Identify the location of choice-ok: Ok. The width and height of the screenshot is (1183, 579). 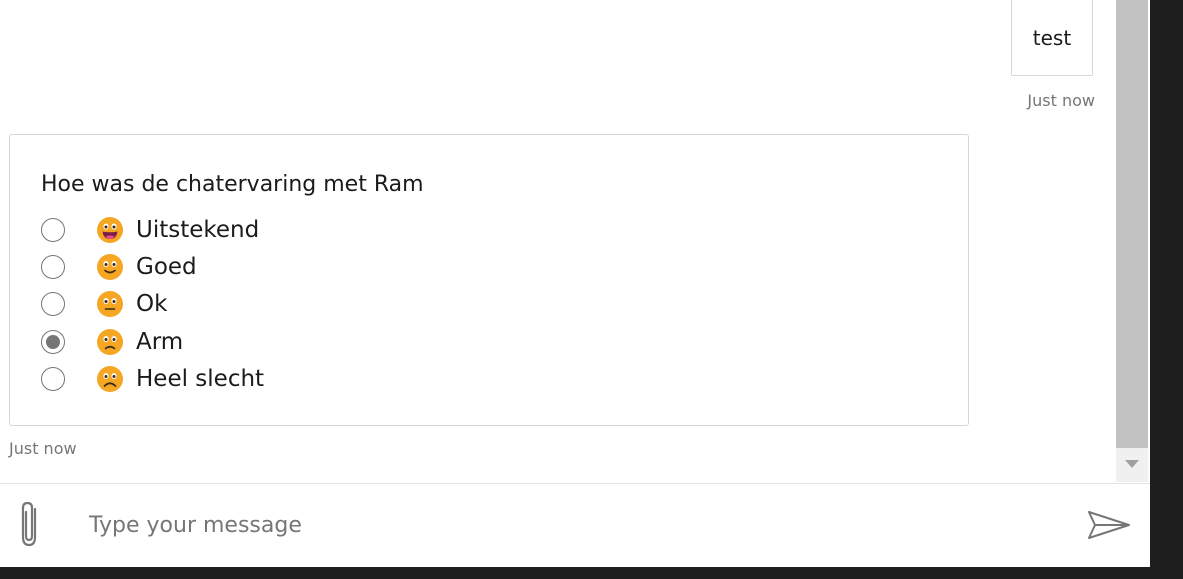
(152, 304).